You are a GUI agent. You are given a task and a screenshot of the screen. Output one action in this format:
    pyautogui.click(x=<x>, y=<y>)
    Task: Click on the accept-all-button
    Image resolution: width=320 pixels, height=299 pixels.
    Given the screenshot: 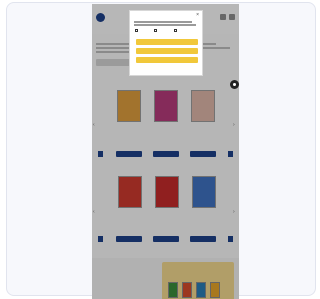 What is the action you would take?
    pyautogui.click(x=167, y=42)
    